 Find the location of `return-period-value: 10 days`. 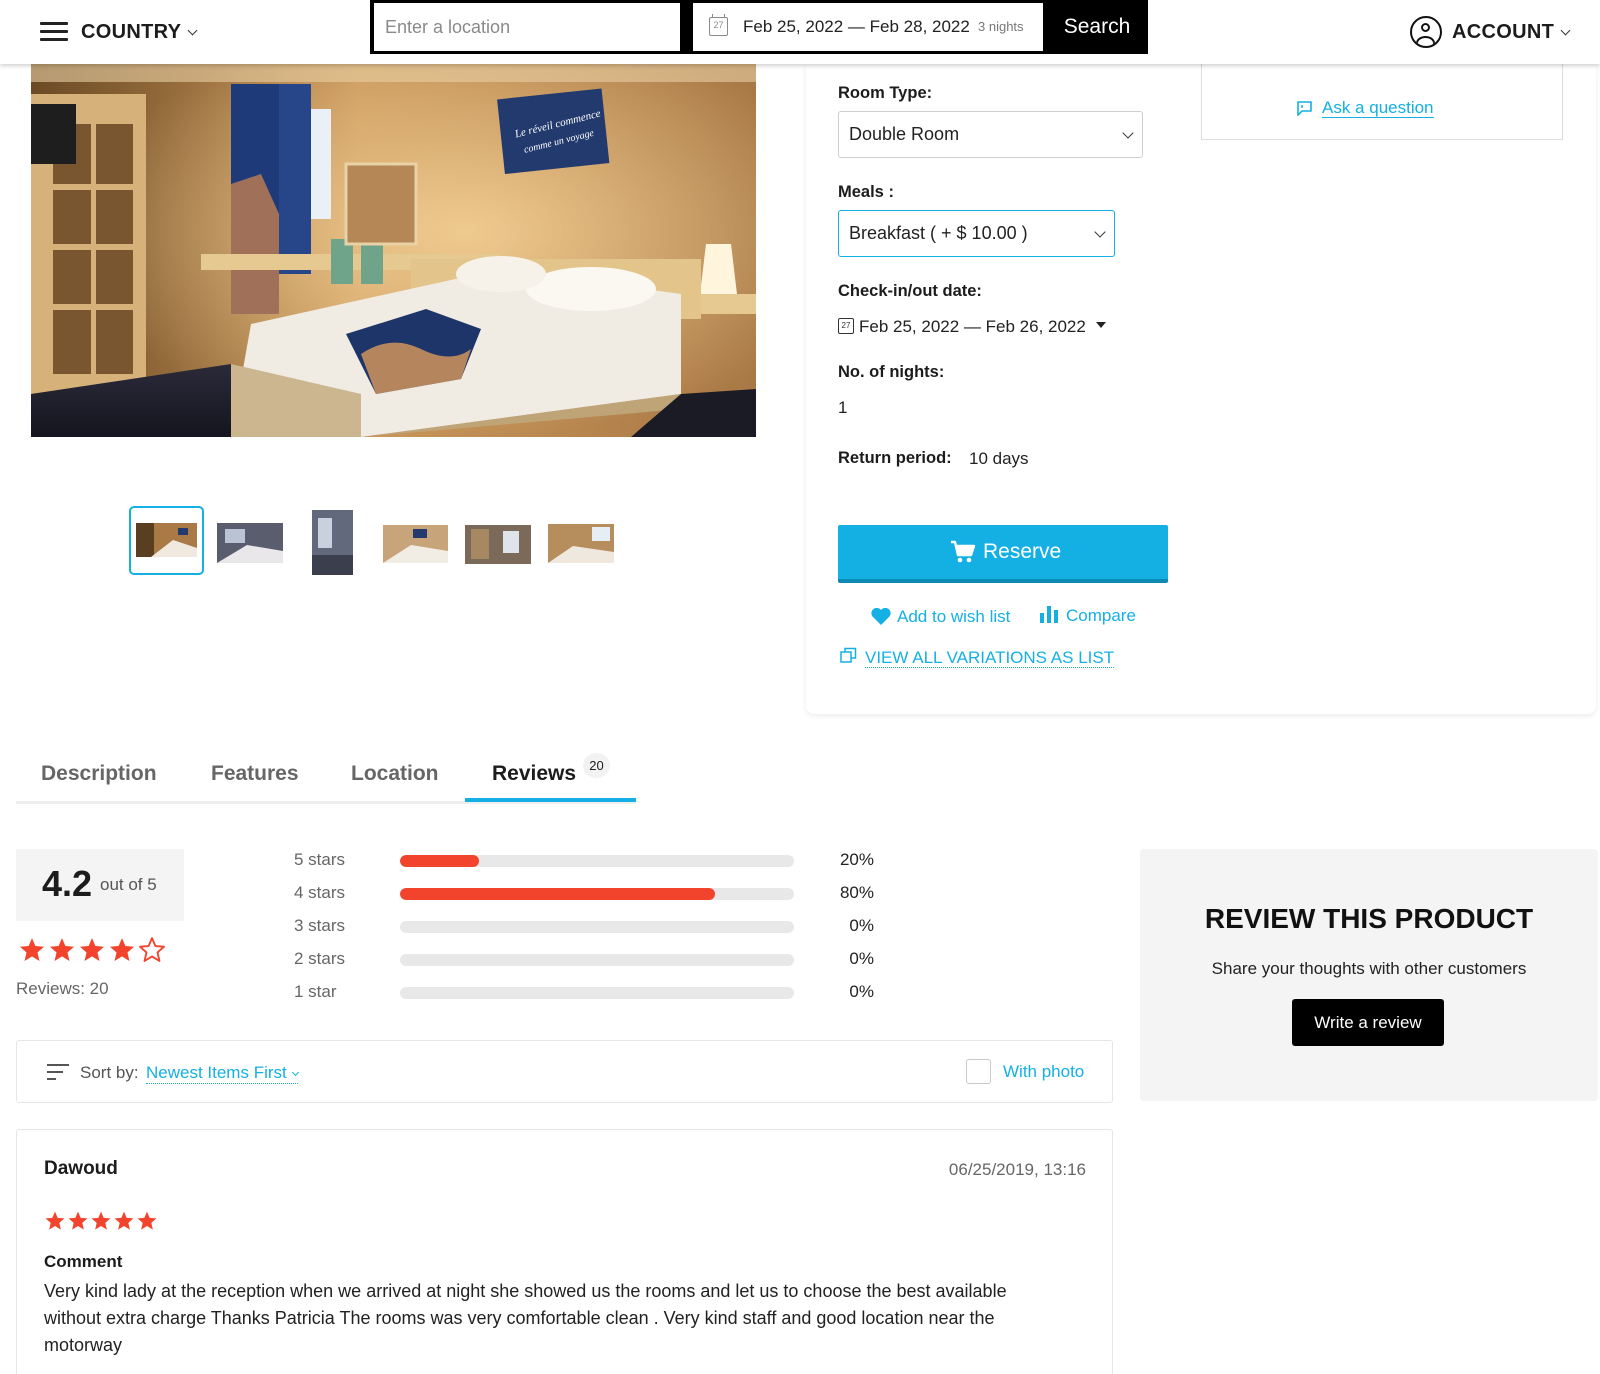

return-period-value: 10 days is located at coordinates (999, 458).